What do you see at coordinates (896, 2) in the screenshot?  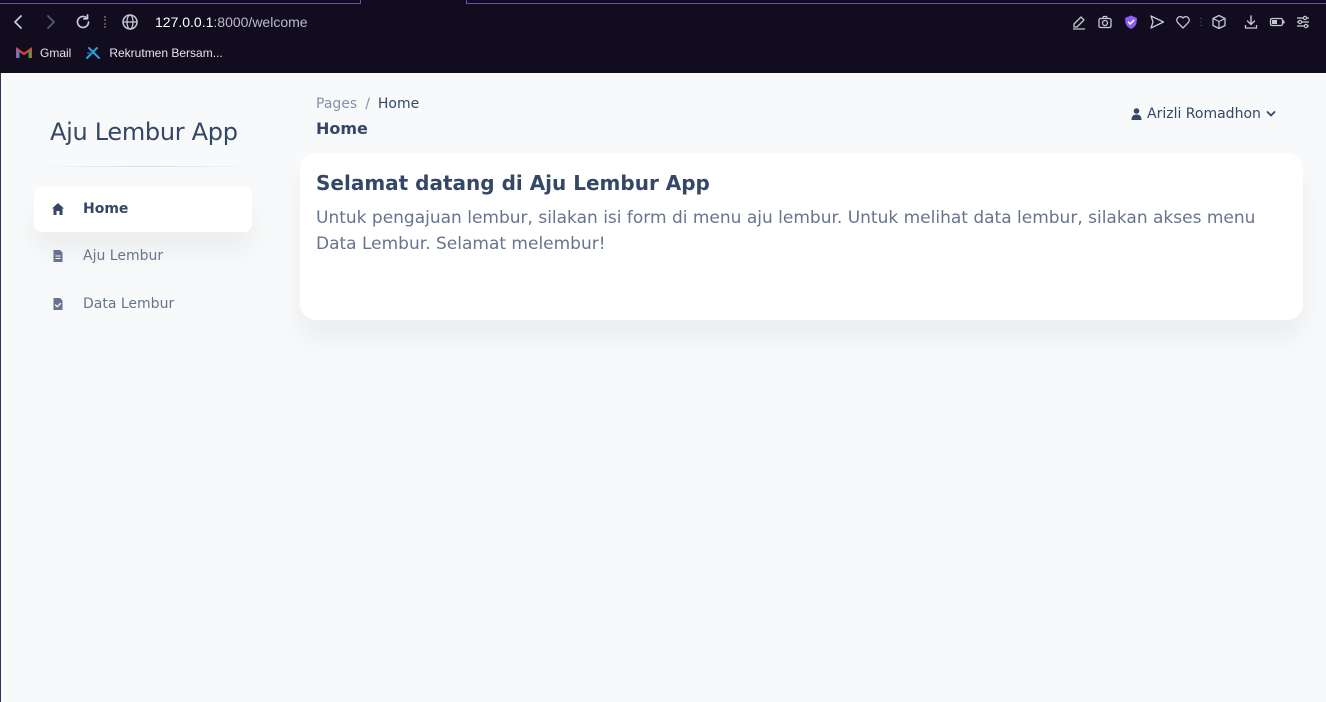 I see `tab-strip-outline` at bounding box center [896, 2].